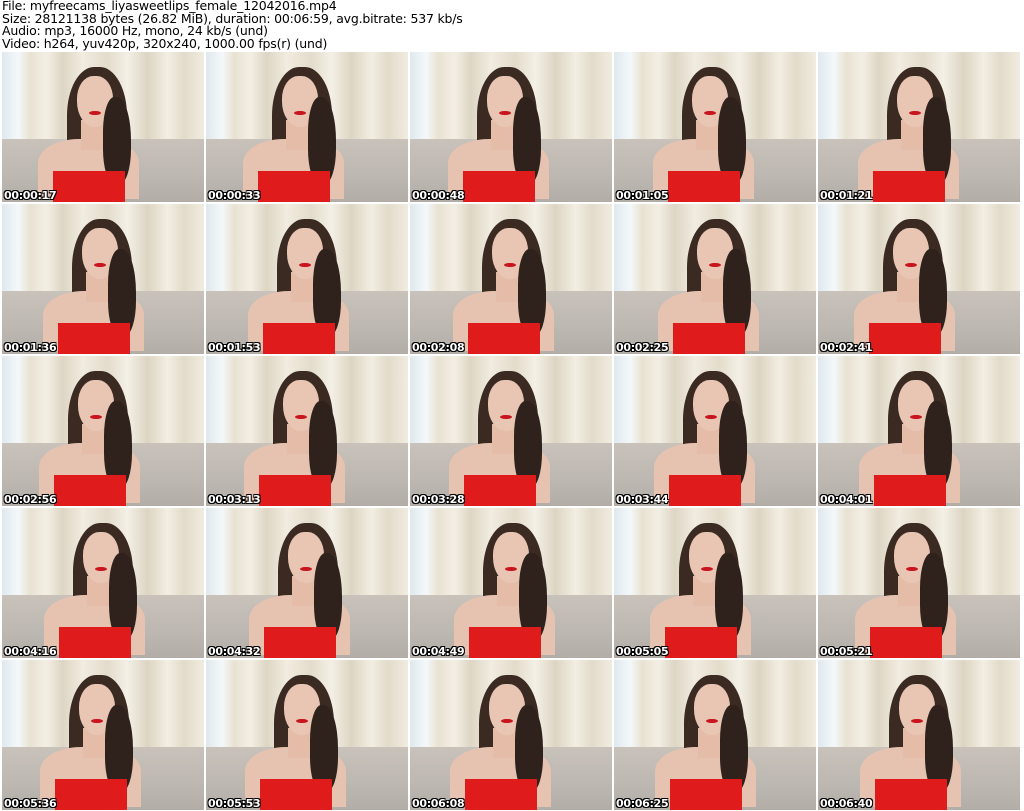 The height and width of the screenshot is (811, 1024). I want to click on video-thumbnail: 00:04:16, so click(103, 583).